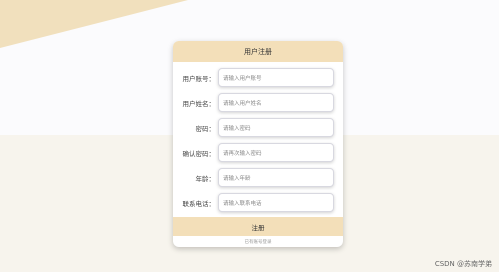 The height and width of the screenshot is (272, 499). I want to click on age-input: 请输入年龄, so click(276, 177).